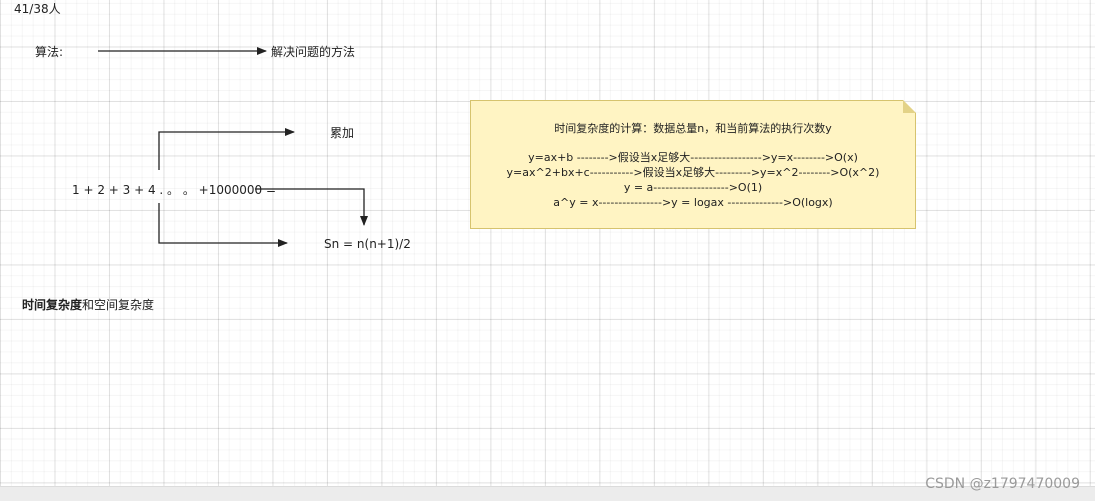 This screenshot has width=1095, height=501. Describe the element at coordinates (37, 9) in the screenshot. I see `page-counter: 41/38人` at that location.